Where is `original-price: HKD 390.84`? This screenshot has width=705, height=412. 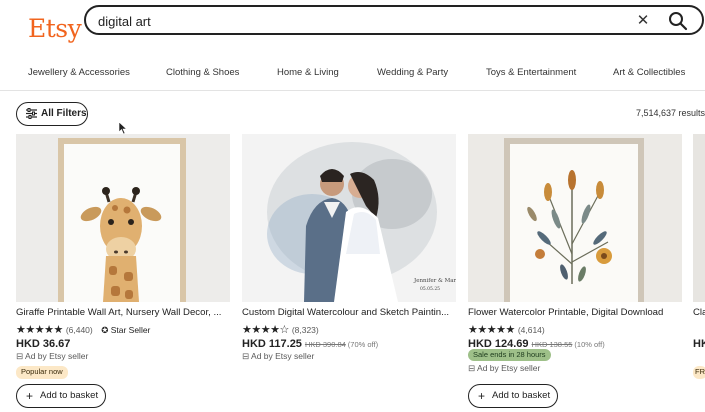 original-price: HKD 390.84 is located at coordinates (325, 344).